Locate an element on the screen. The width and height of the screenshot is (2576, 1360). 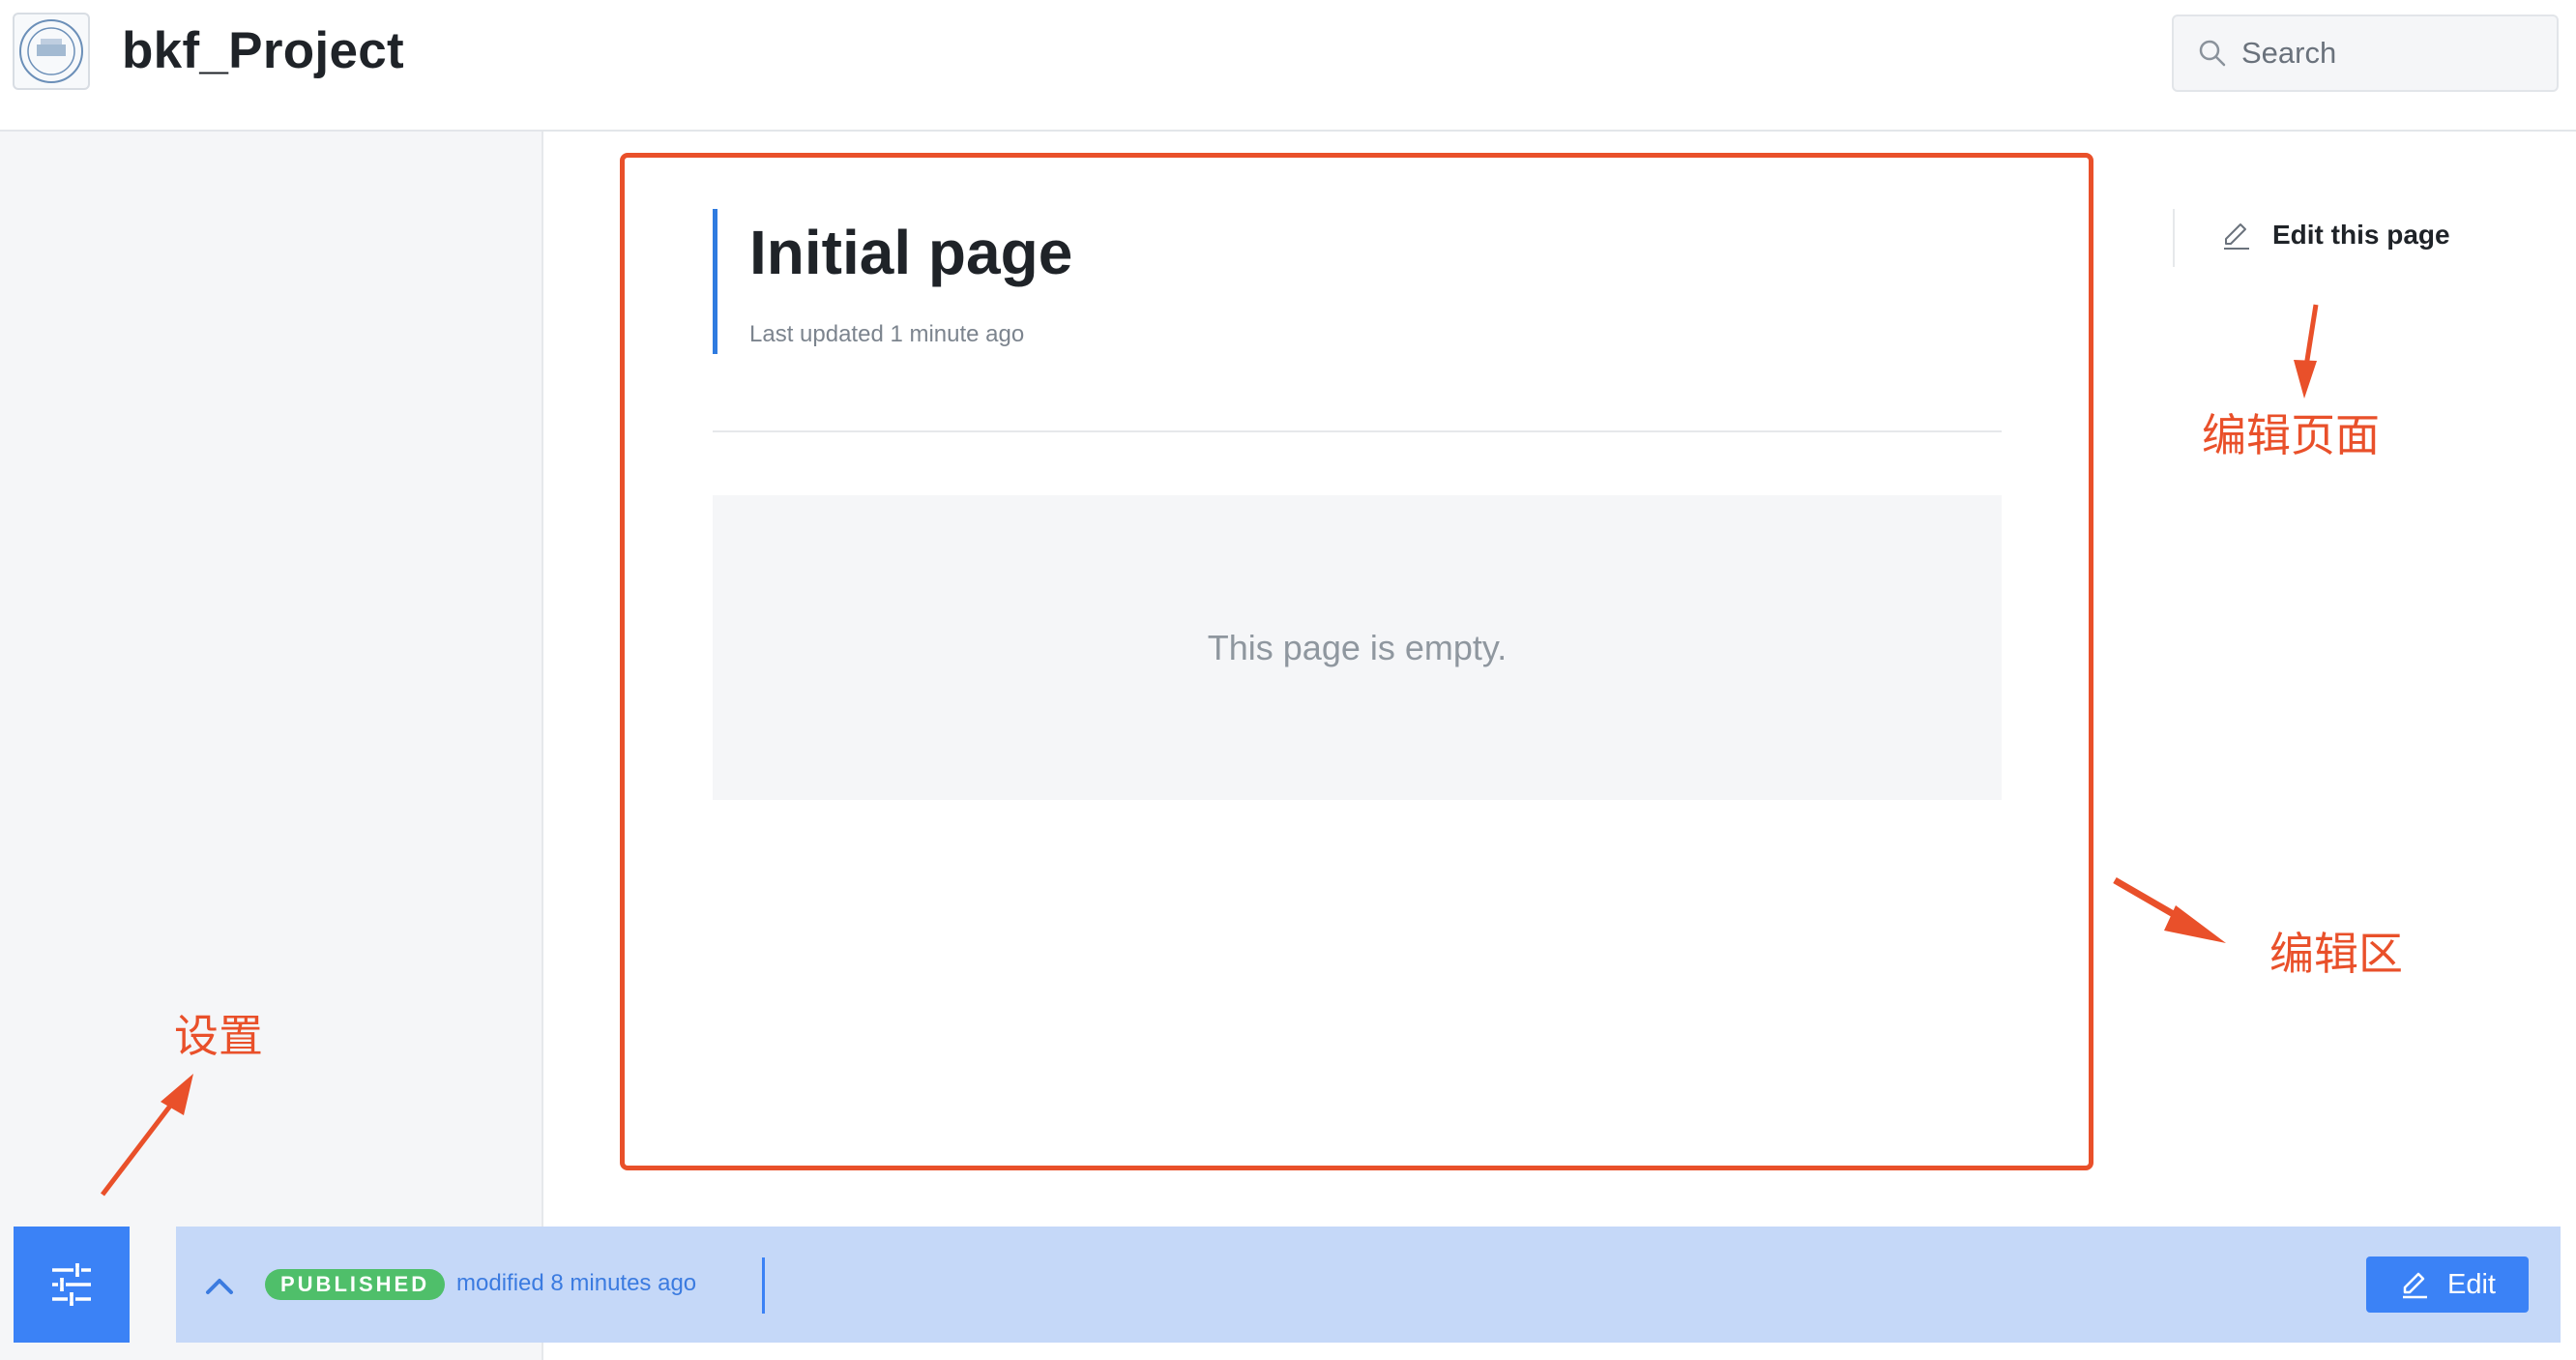
edit-button-label: Edit is located at coordinates (2471, 1284).